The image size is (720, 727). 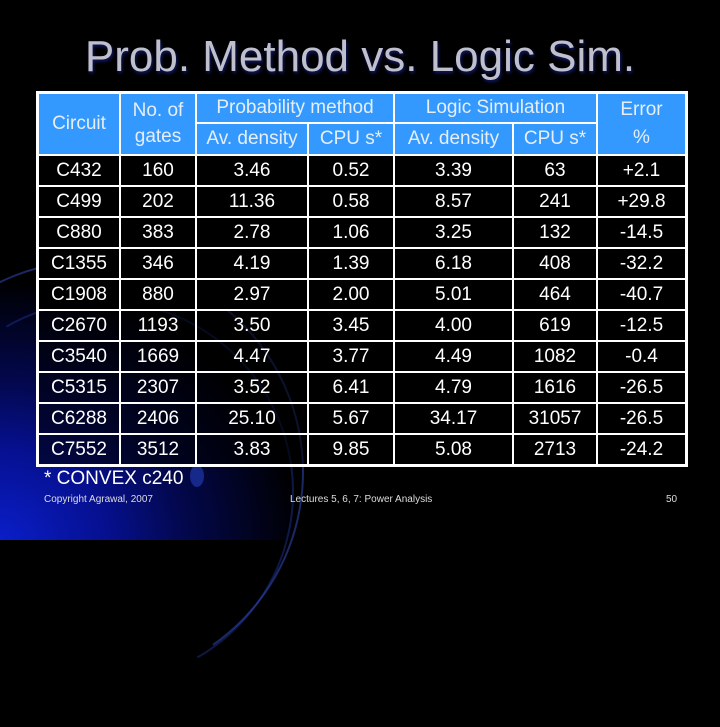 I want to click on header-gates-line1: No. of, so click(x=158, y=110).